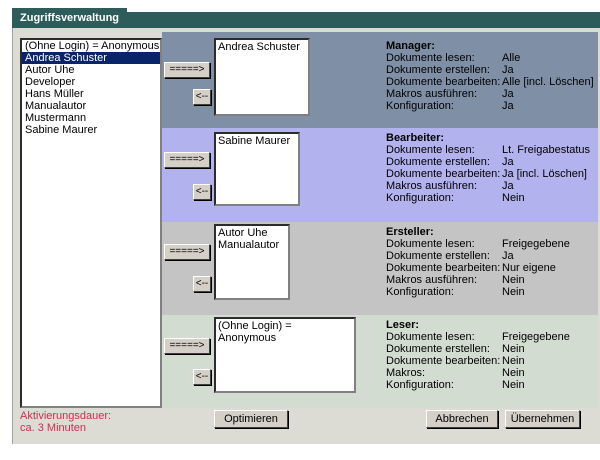  Describe the element at coordinates (529, 268) in the screenshot. I see `perm-value: Nur eigene` at that location.